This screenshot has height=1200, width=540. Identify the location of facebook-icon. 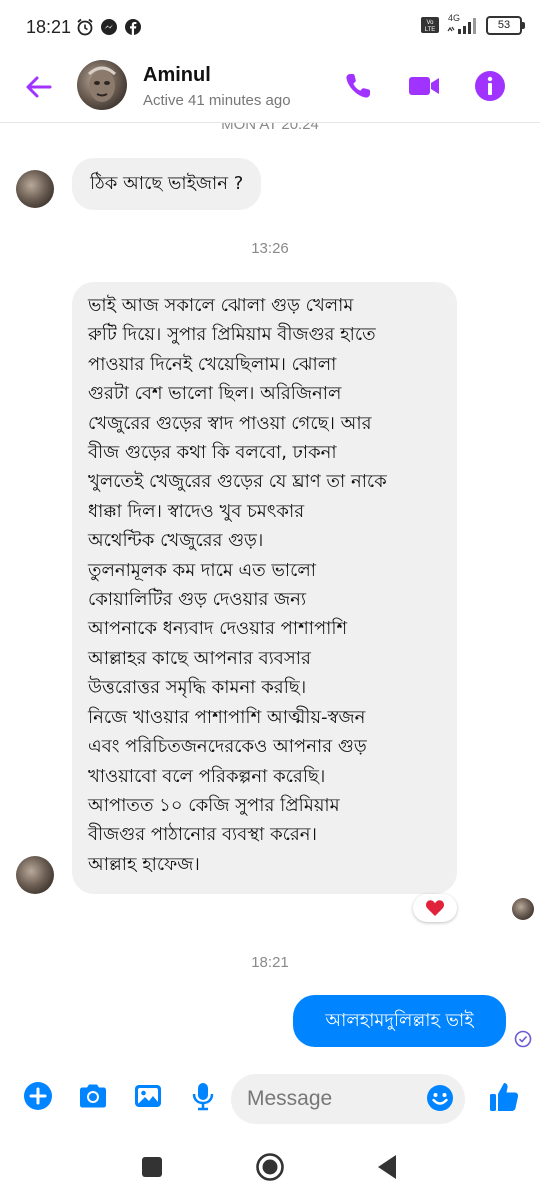
(133, 27).